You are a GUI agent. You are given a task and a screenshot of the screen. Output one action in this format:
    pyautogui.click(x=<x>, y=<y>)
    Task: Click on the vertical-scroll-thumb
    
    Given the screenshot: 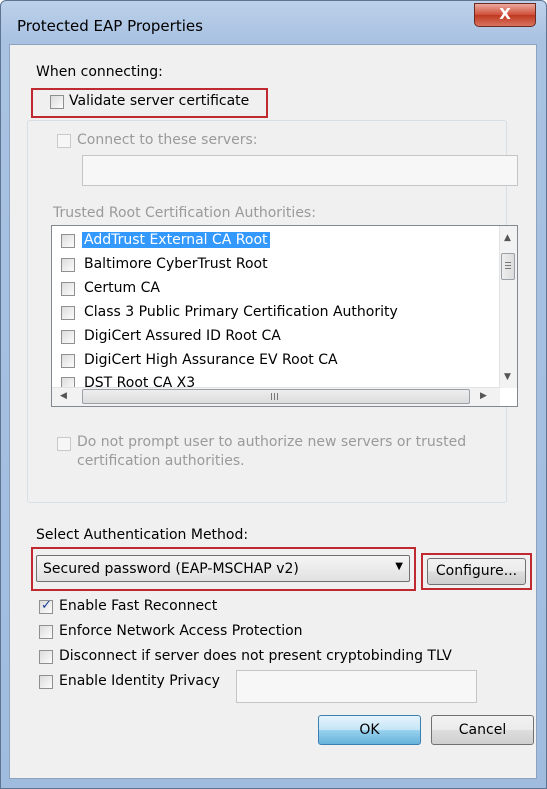 What is the action you would take?
    pyautogui.click(x=508, y=266)
    